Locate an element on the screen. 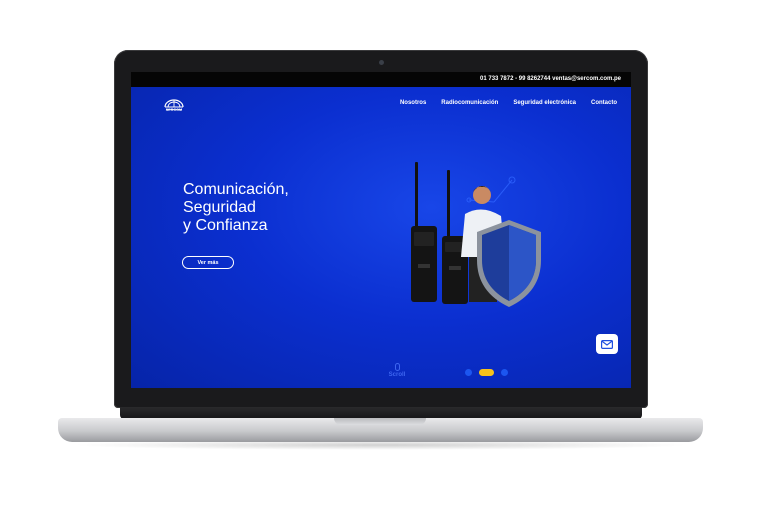  radio-left is located at coordinates (424, 232).